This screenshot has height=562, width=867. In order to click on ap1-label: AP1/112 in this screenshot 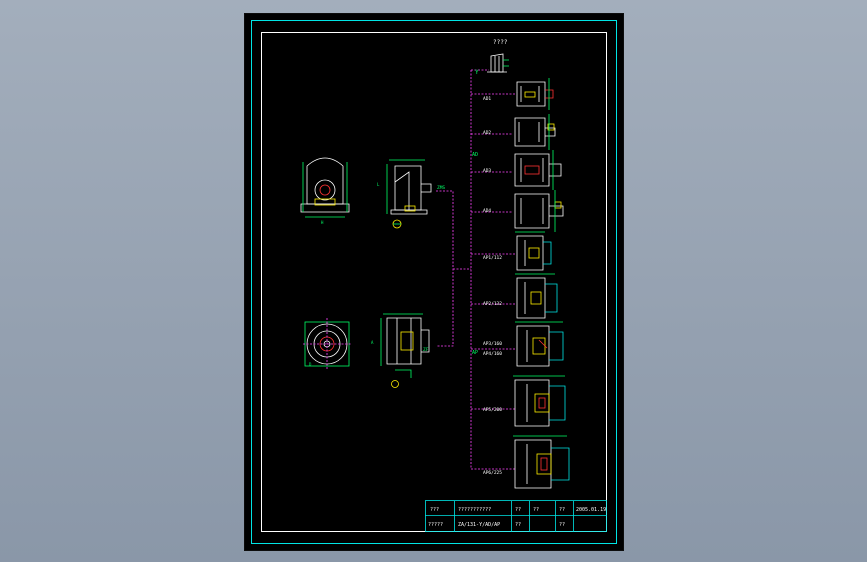, I will do `click(492, 258)`.